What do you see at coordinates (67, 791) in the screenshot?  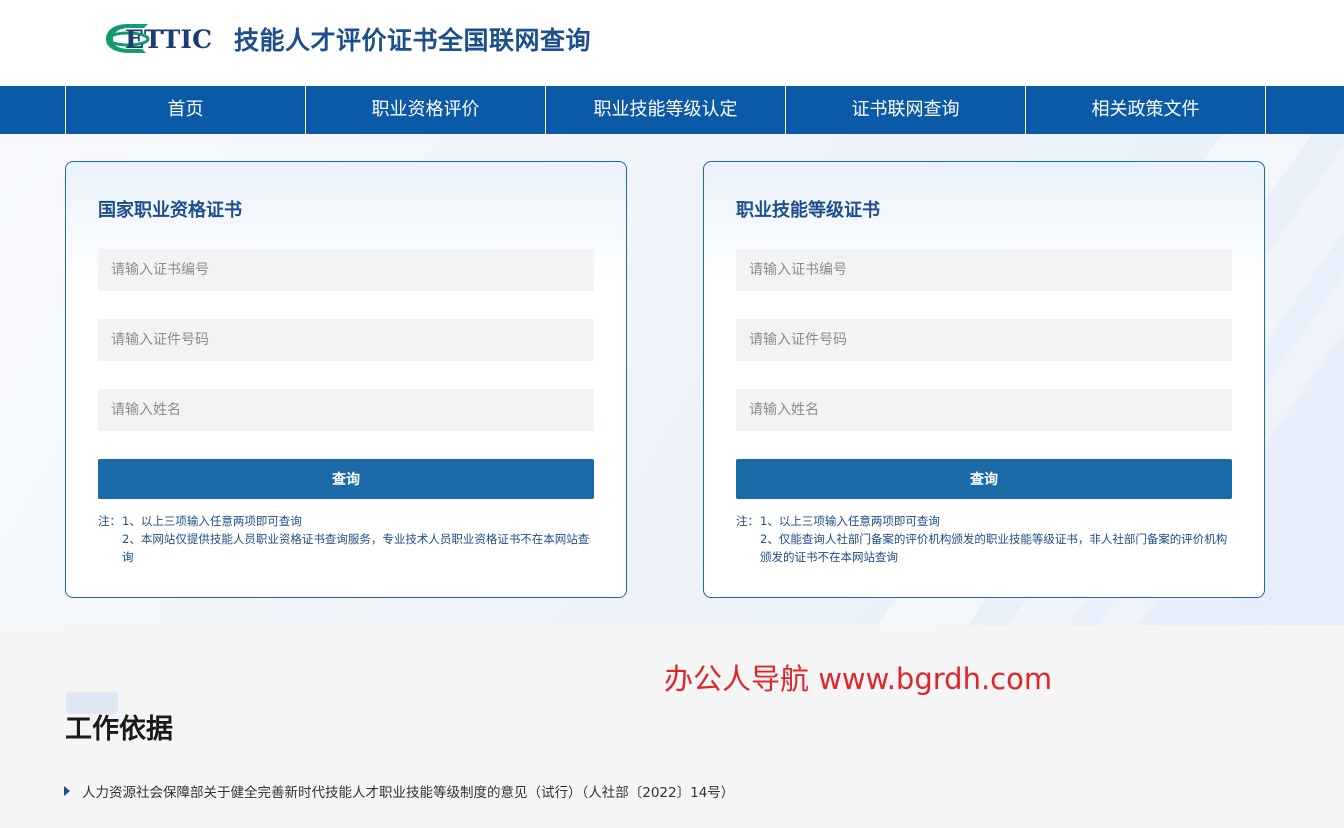 I see `triangle-right-icon` at bounding box center [67, 791].